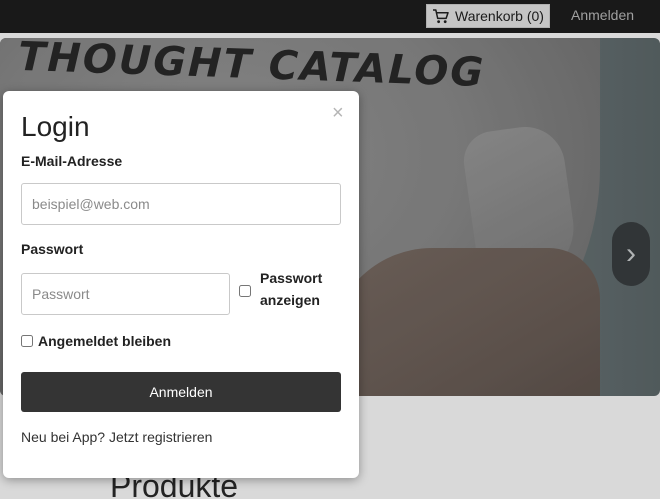 The height and width of the screenshot is (499, 660). What do you see at coordinates (181, 392) in the screenshot?
I see `login-submit-button: Anmelden` at bounding box center [181, 392].